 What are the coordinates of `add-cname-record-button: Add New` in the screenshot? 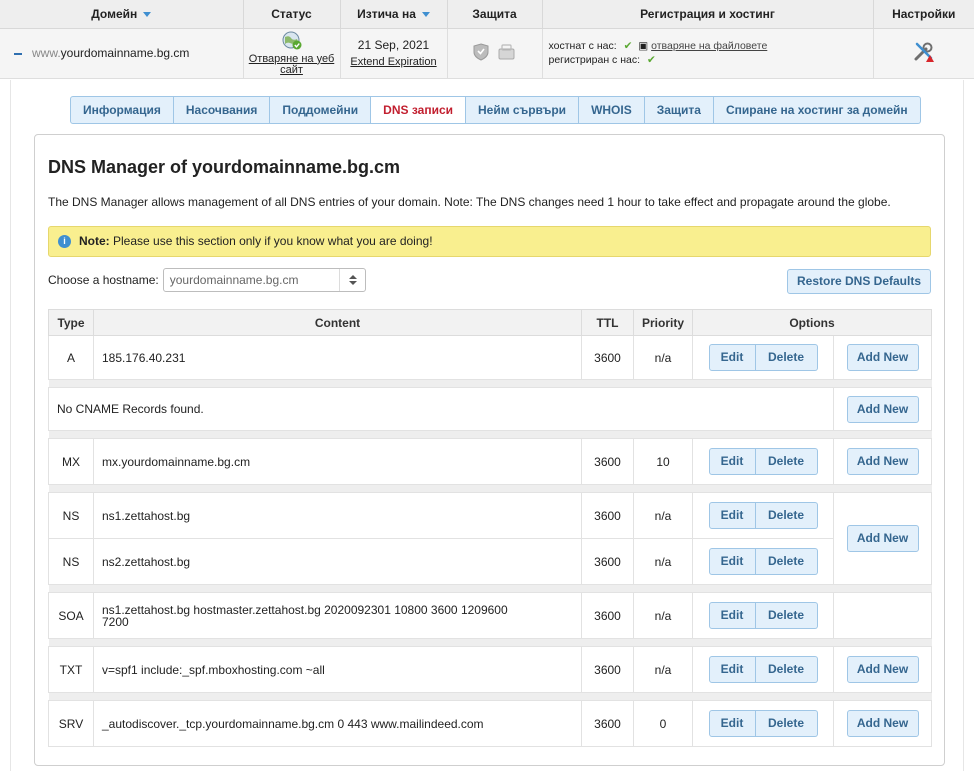 It's located at (882, 409).